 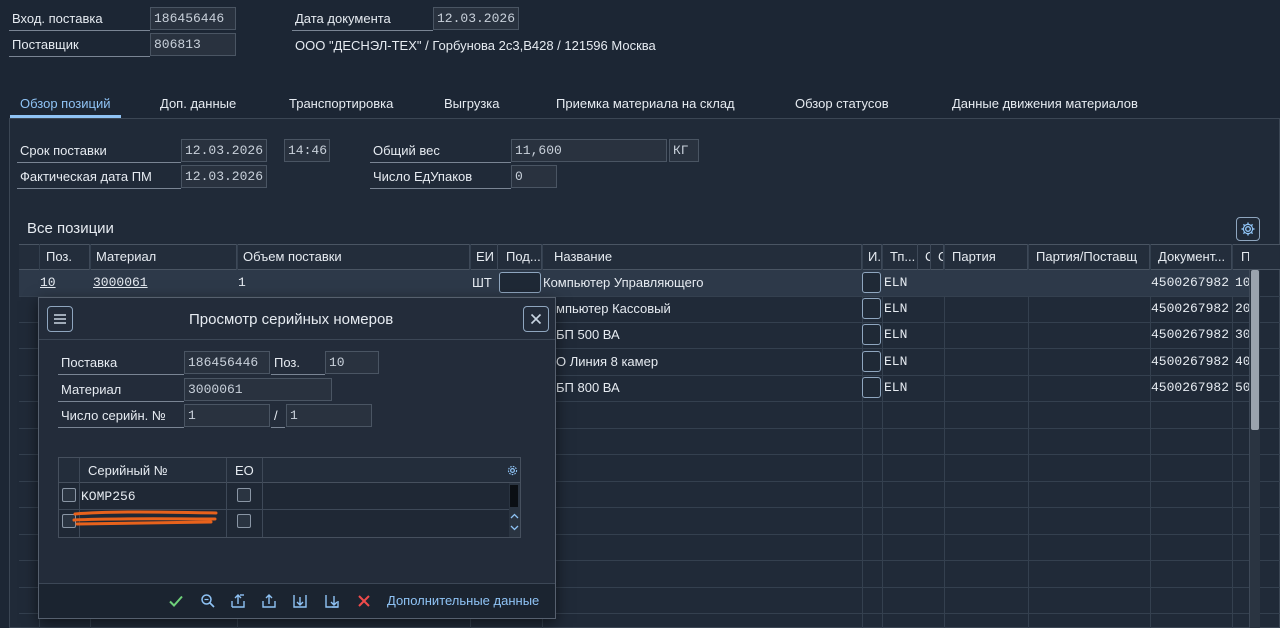 What do you see at coordinates (224, 176) in the screenshot?
I see `actual-gr-date-field: 12.03.2026` at bounding box center [224, 176].